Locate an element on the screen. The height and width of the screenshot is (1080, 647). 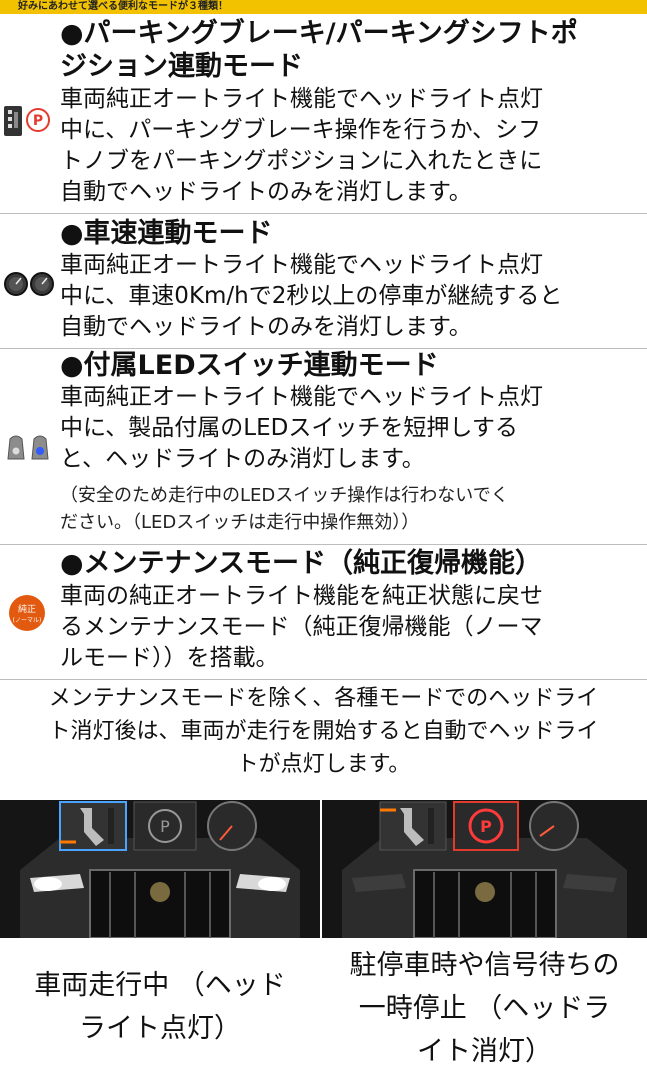
note-line: ださい。（LEDスイッチは走行中操作無効）） is located at coordinates (240, 522).